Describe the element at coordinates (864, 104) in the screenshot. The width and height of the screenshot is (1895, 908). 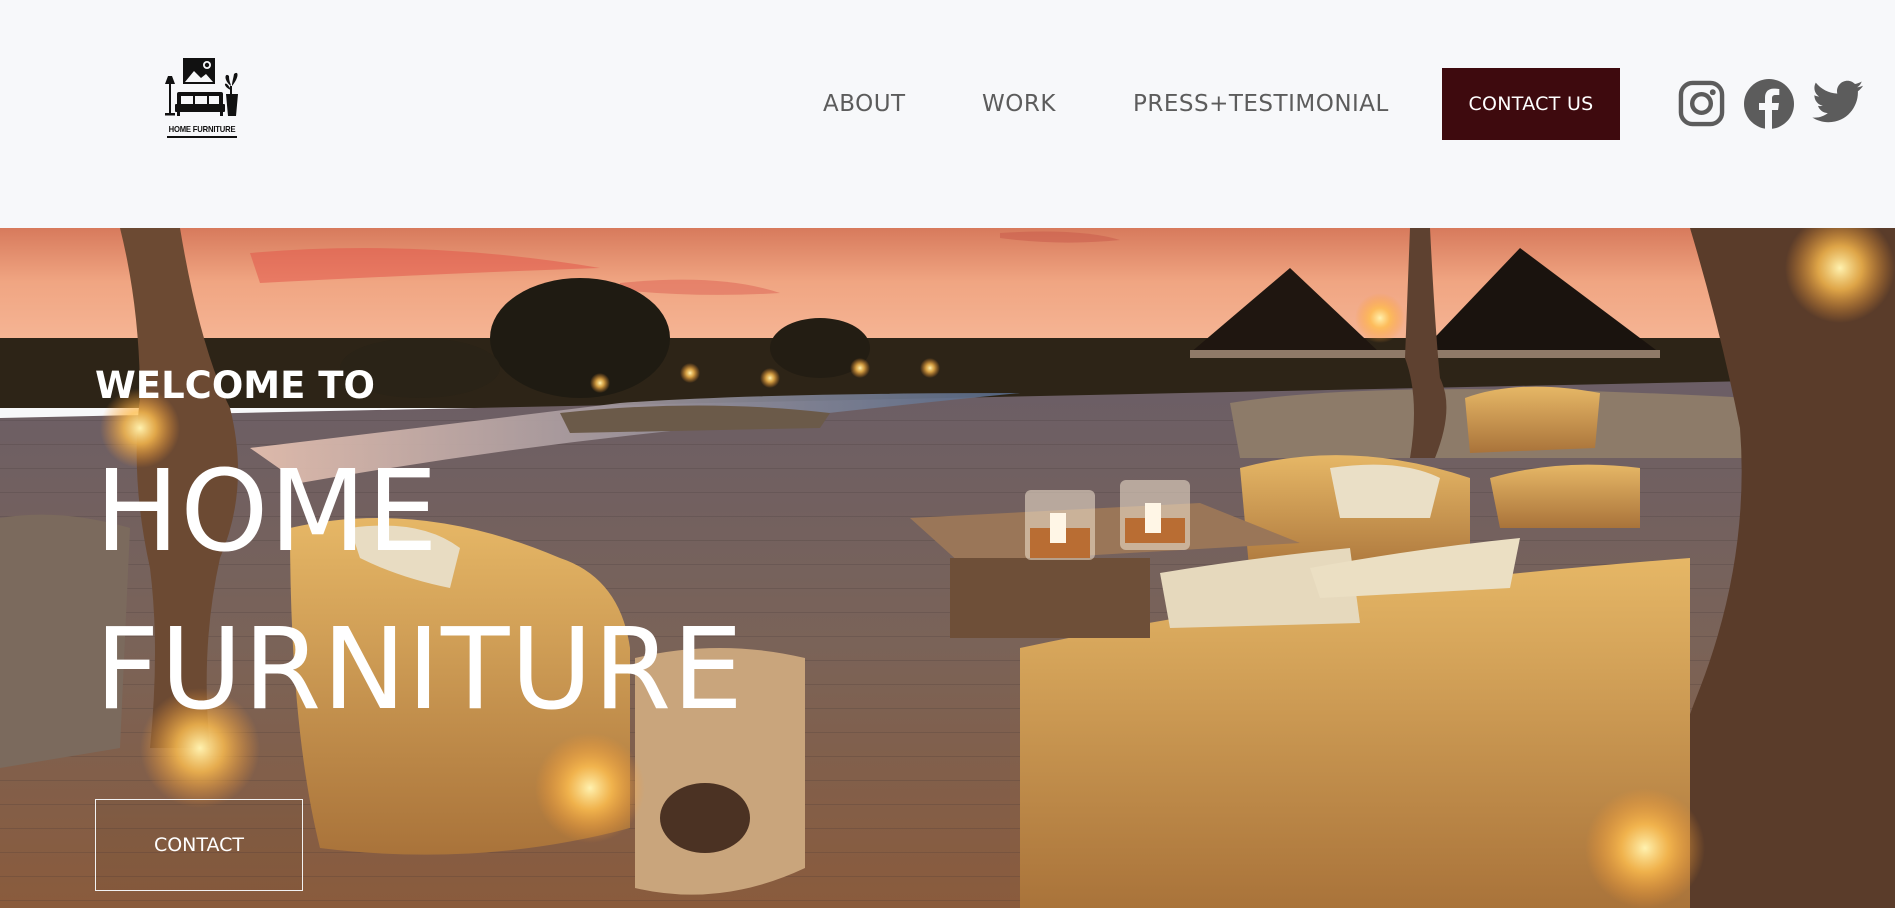
I see `nav-about-link: ABOUT` at that location.